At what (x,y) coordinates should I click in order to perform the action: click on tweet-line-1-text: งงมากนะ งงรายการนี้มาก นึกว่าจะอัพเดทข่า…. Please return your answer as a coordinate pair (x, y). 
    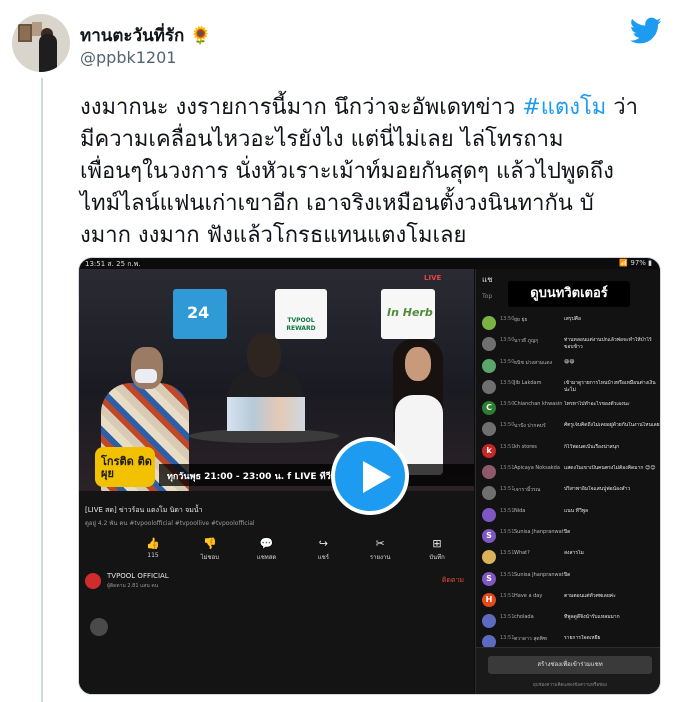
    Looking at the image, I should click on (301, 107).